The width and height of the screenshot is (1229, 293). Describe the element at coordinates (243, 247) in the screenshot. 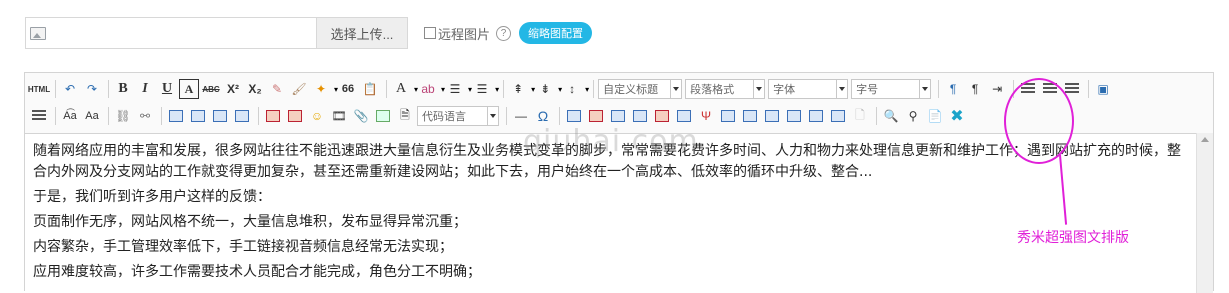

I see `content-paragraph: 内容繁杂，手工管理效率低下，手工链接视音频信息经常无法实现；` at that location.